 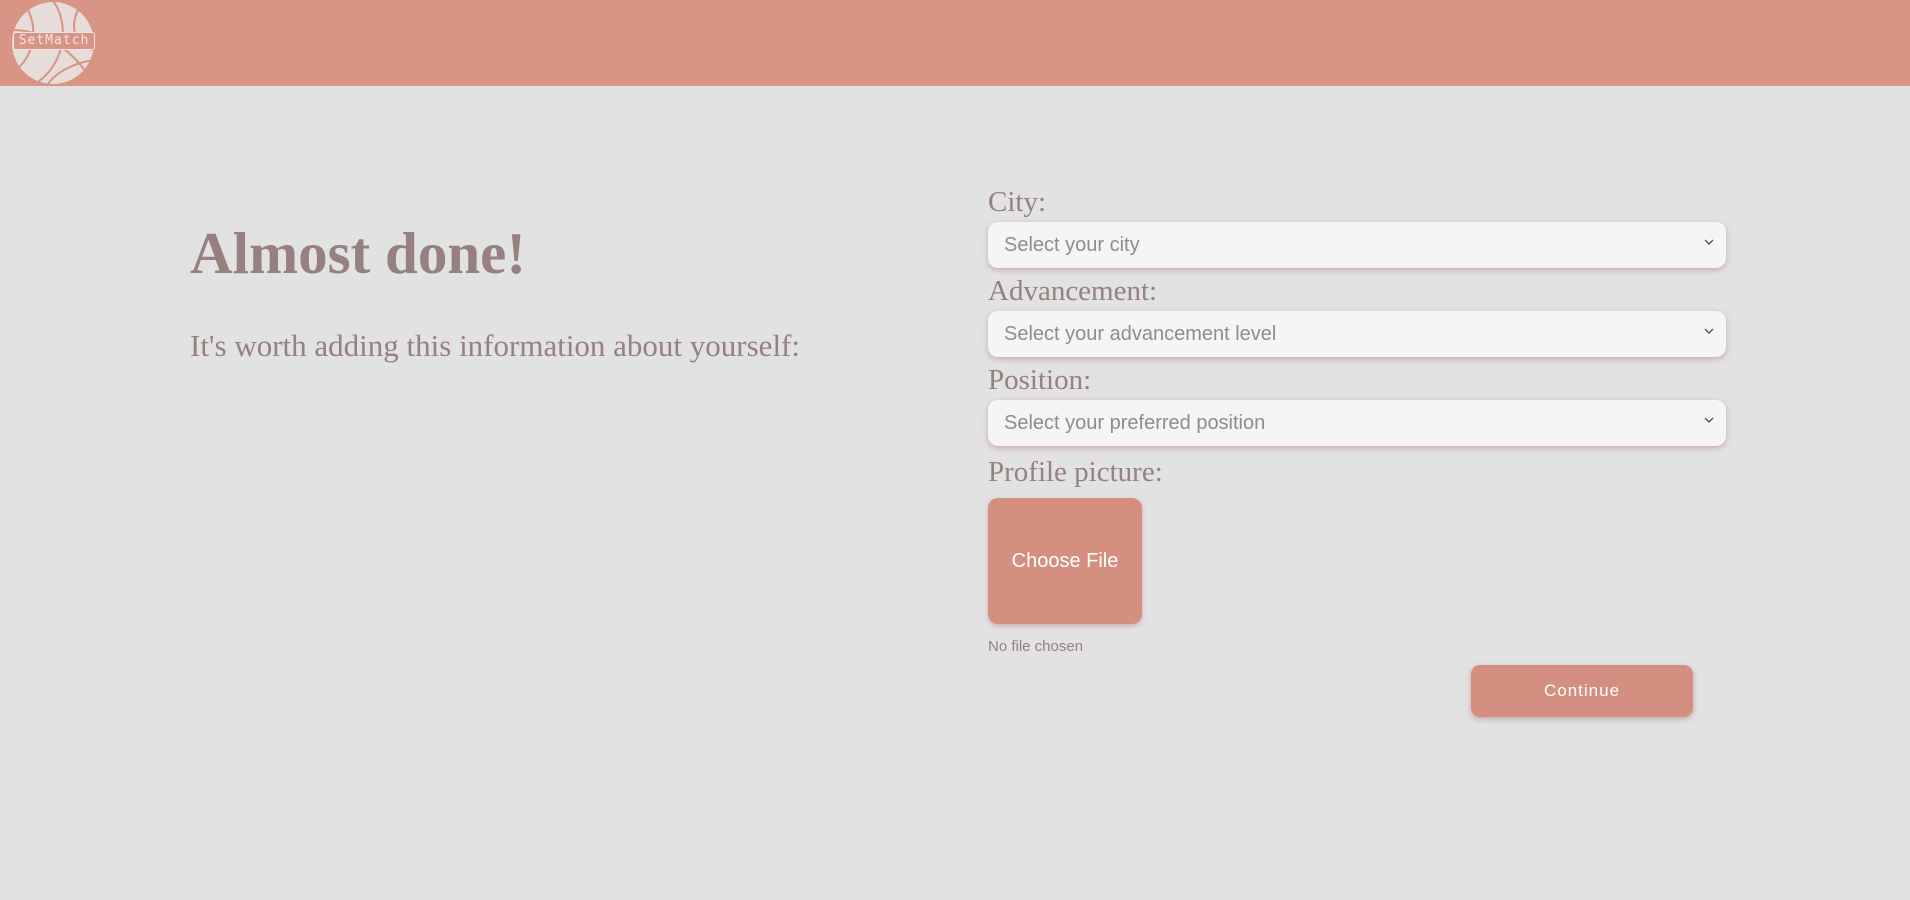 I want to click on logo-text: SetMatch, so click(x=54, y=41).